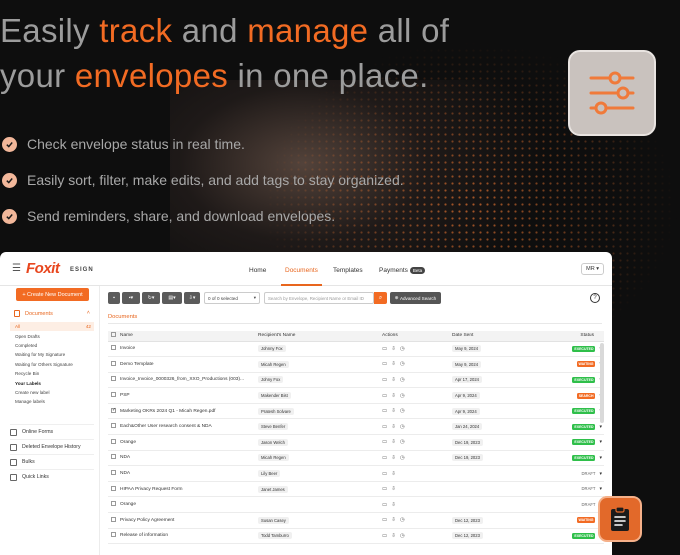 The image size is (680, 555). I want to click on help-icon: ?, so click(595, 298).